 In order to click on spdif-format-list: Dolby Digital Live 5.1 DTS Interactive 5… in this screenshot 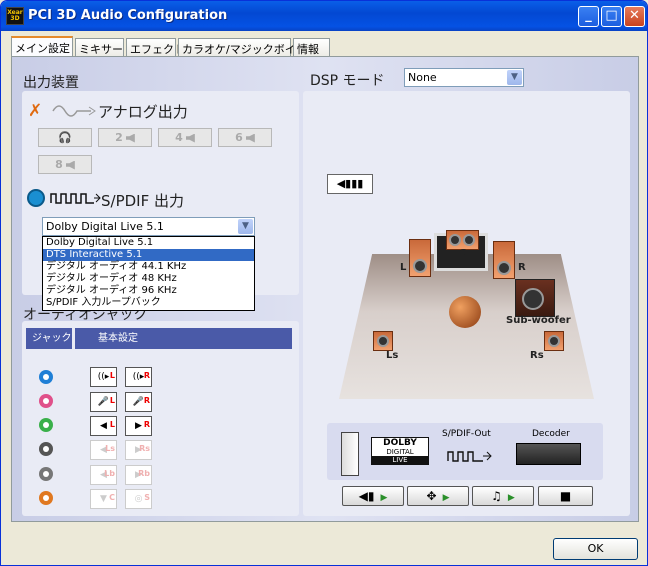, I will do `click(148, 273)`.